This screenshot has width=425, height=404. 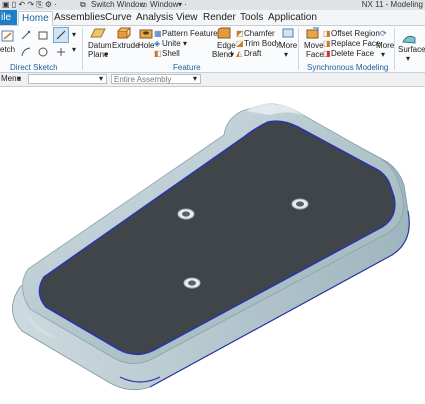 What do you see at coordinates (292, 18) in the screenshot?
I see `tab-application: Application` at bounding box center [292, 18].